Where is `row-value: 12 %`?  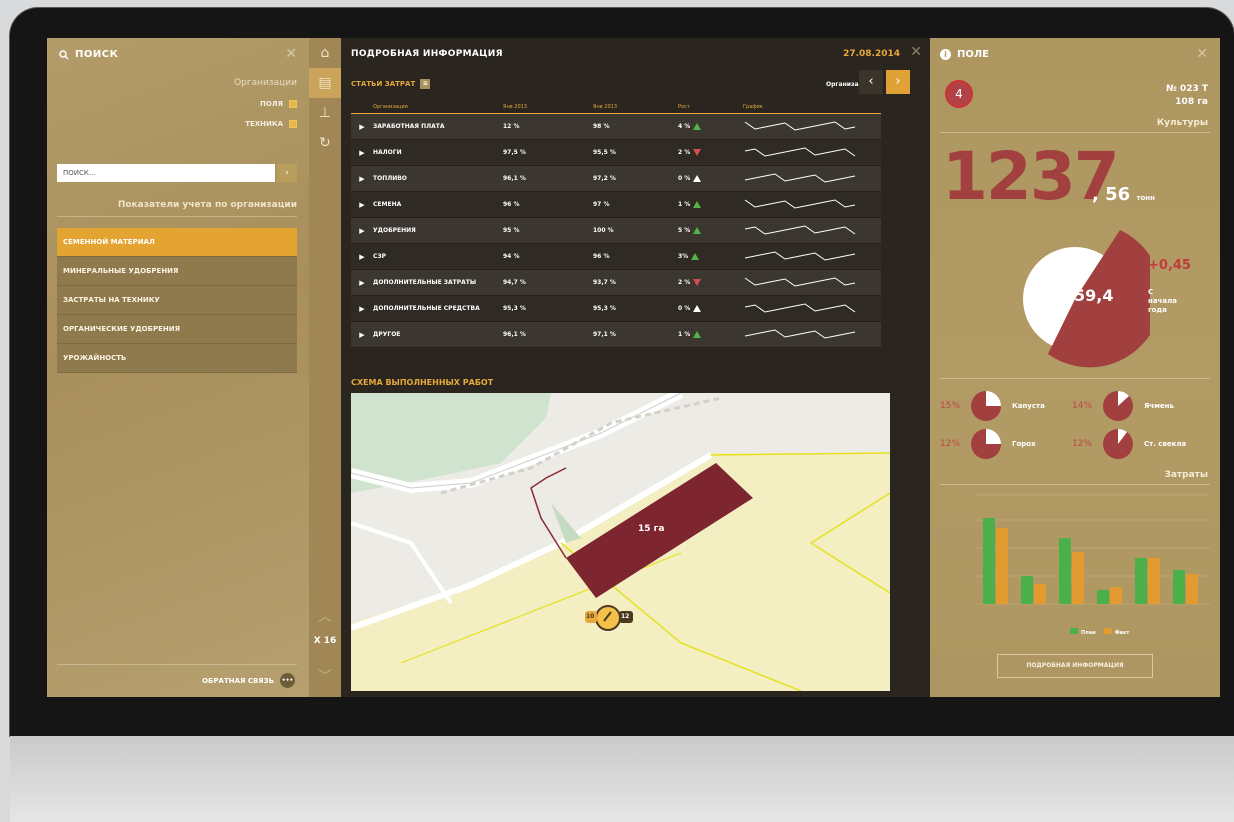 row-value: 12 % is located at coordinates (511, 126).